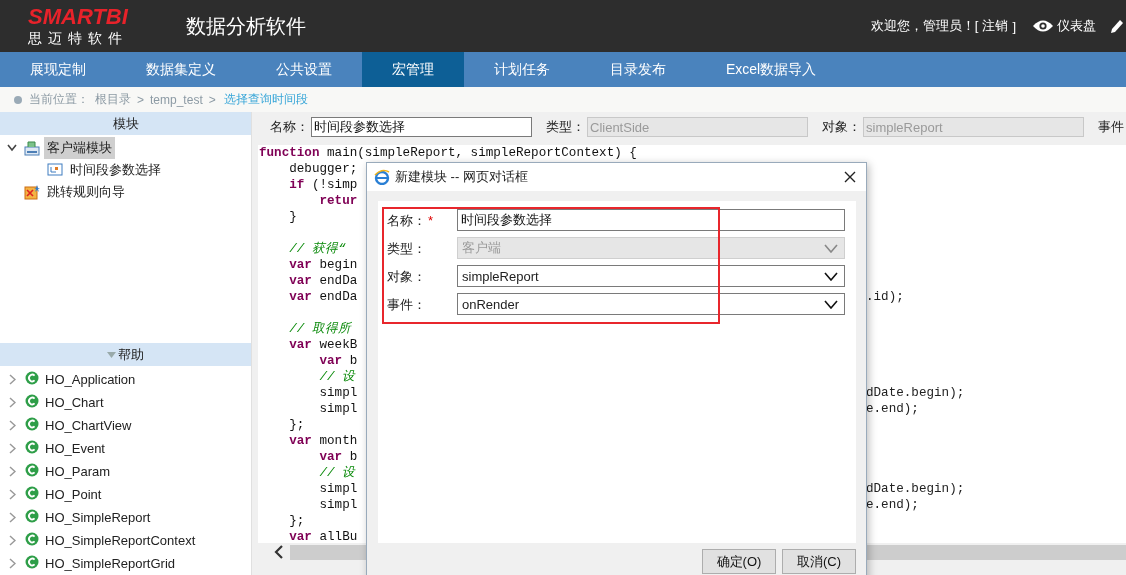  Describe the element at coordinates (181, 69) in the screenshot. I see `nav-tab: 数据集定义` at that location.